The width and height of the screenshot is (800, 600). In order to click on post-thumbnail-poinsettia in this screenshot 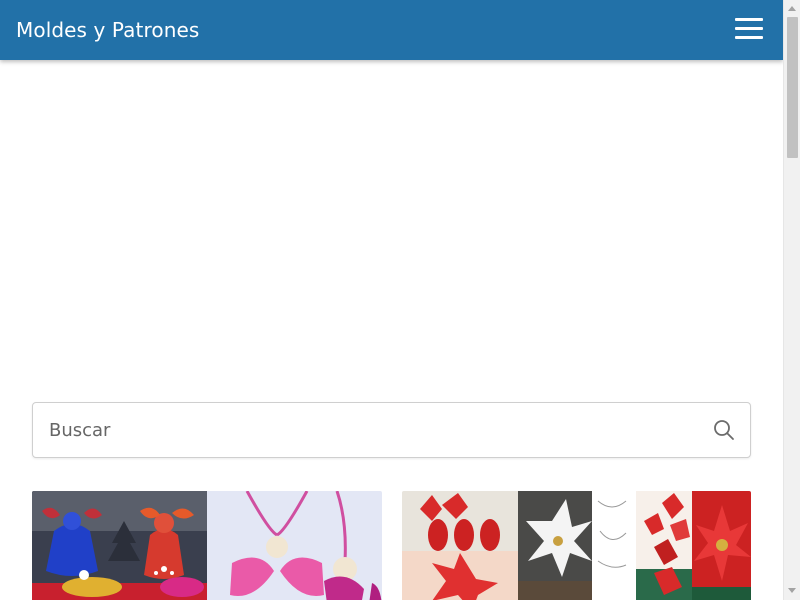, I will do `click(576, 545)`.